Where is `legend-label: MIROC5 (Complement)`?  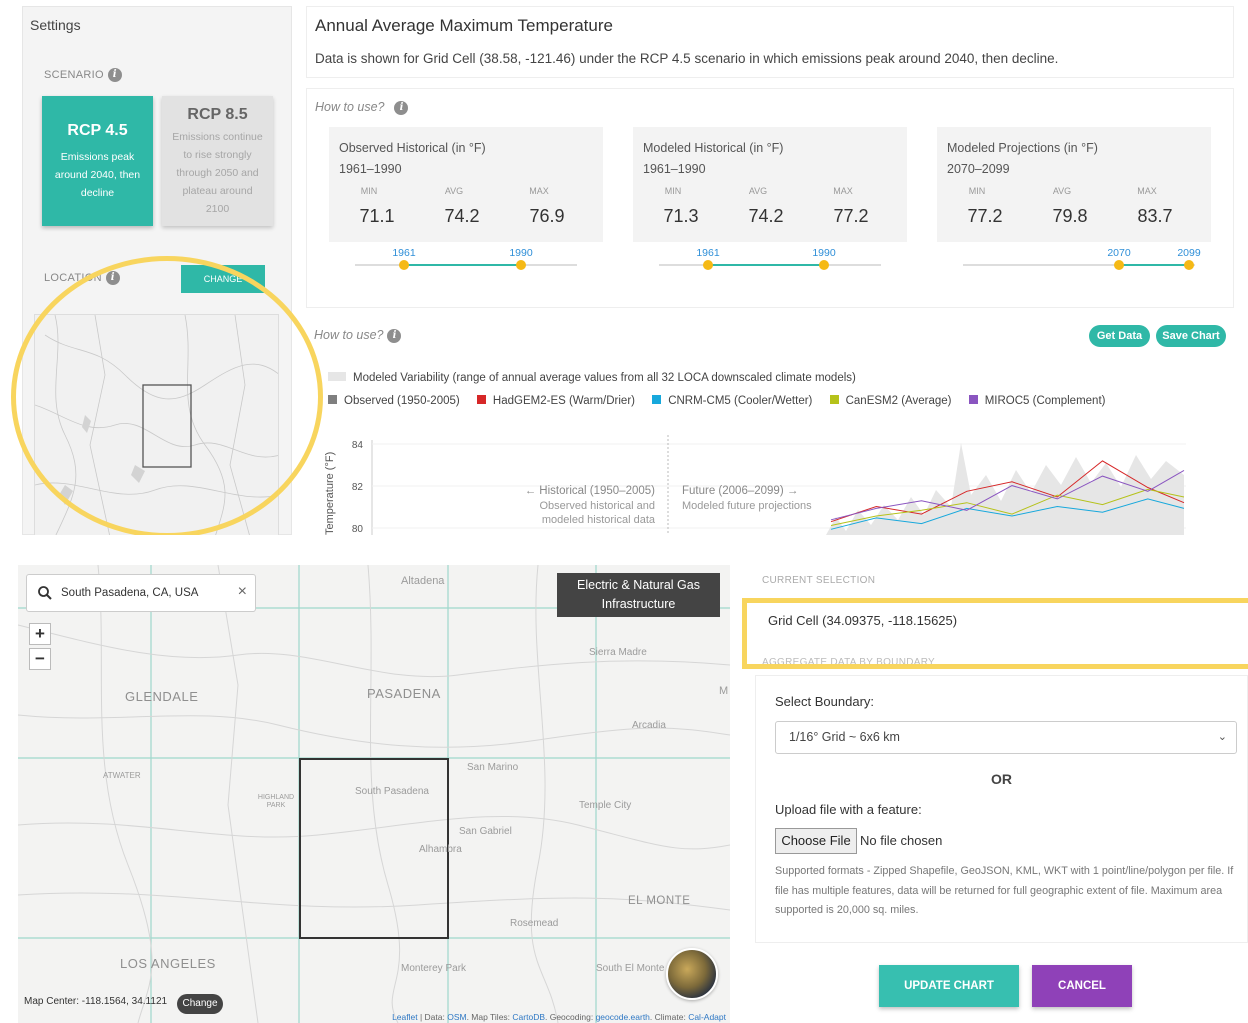 legend-label: MIROC5 (Complement) is located at coordinates (1045, 401).